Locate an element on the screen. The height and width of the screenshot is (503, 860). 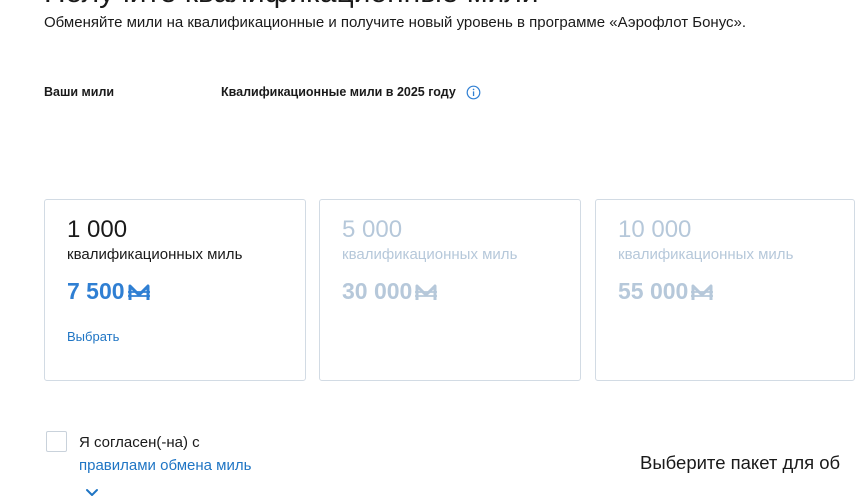
package-amount: 1 000 is located at coordinates (97, 229).